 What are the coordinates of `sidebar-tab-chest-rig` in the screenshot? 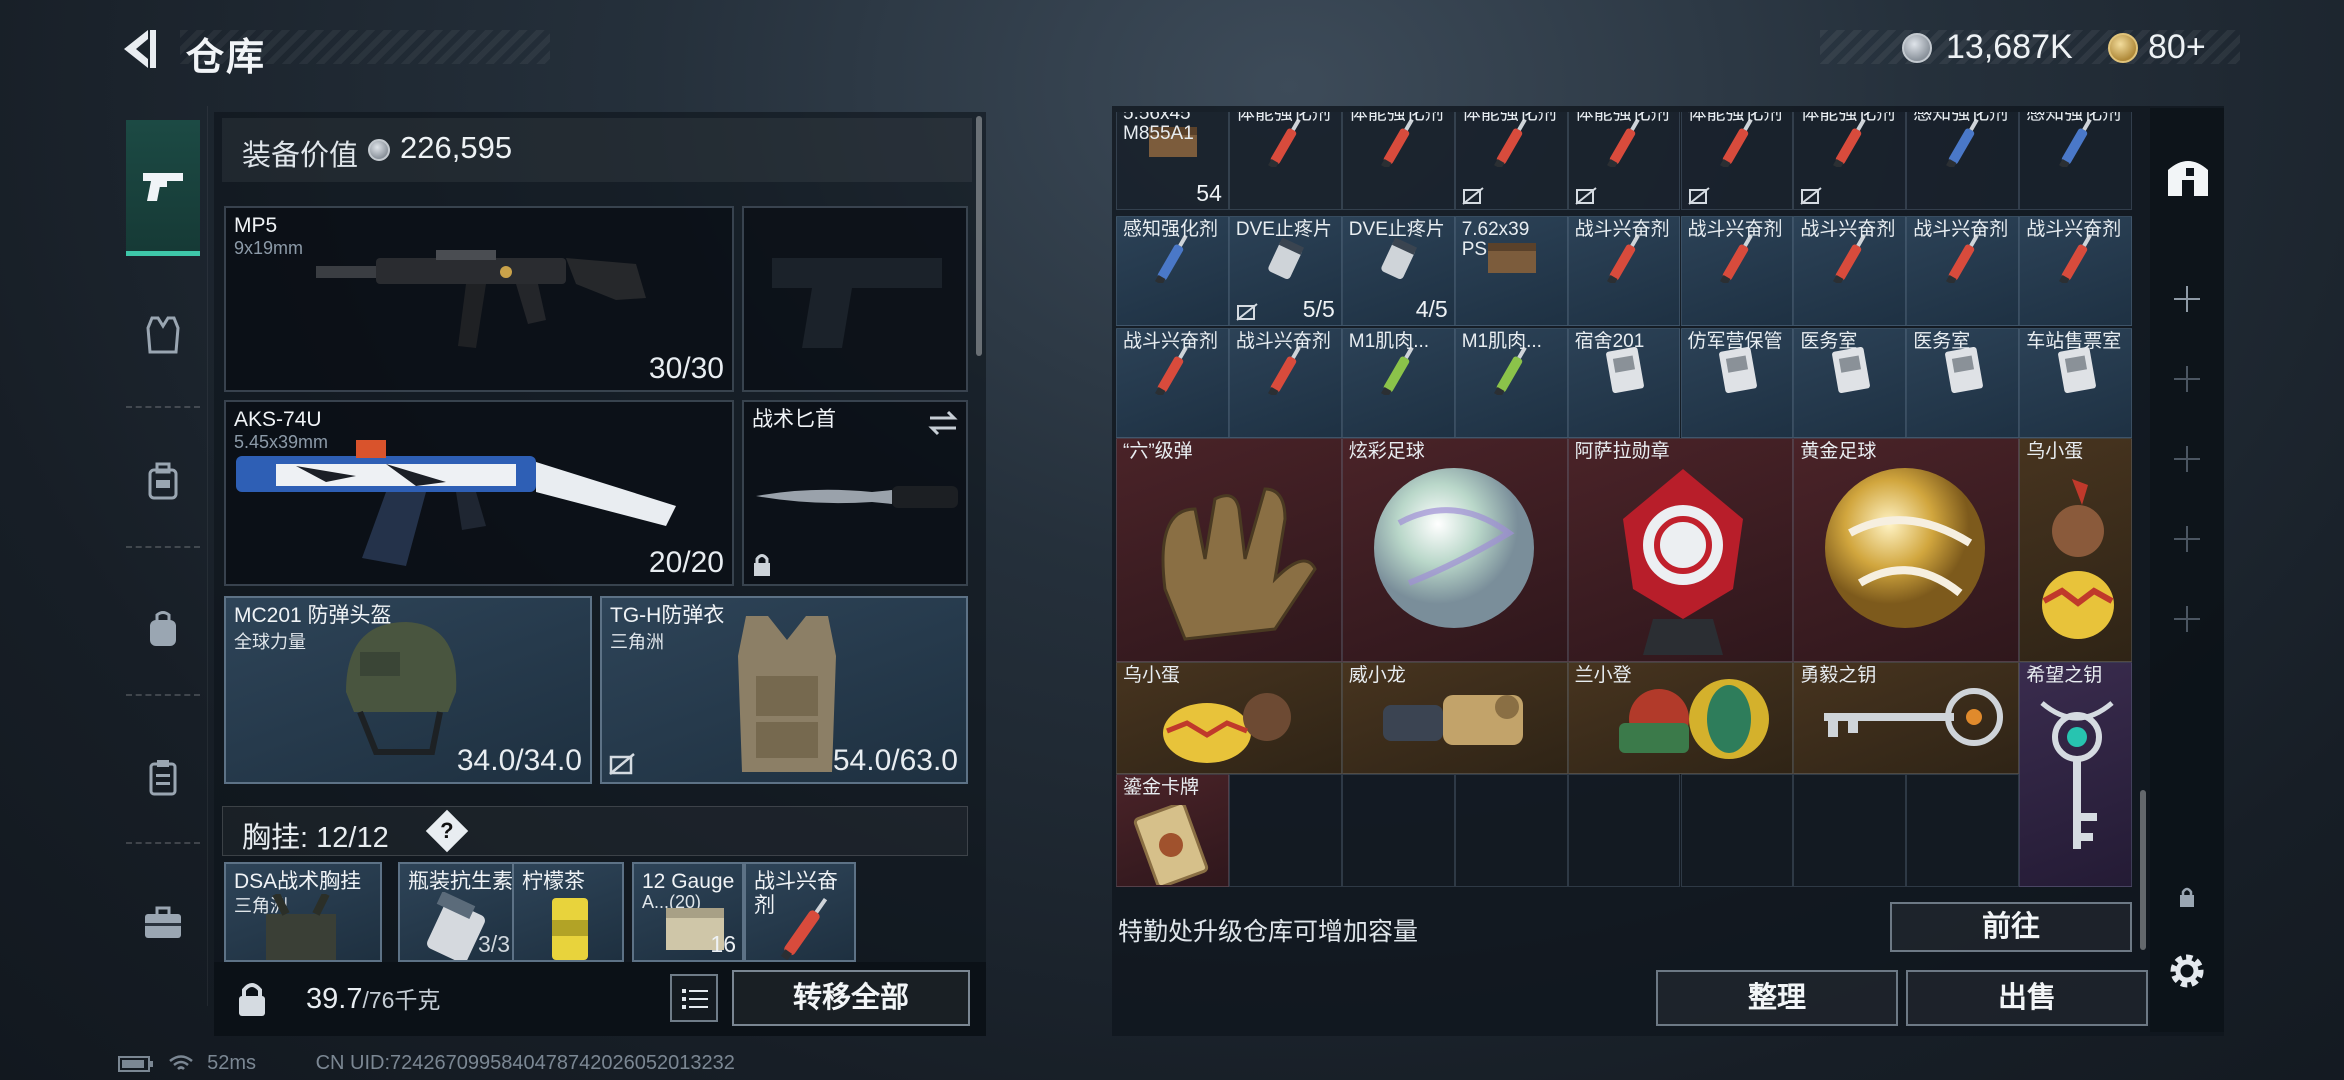 It's located at (163, 481).